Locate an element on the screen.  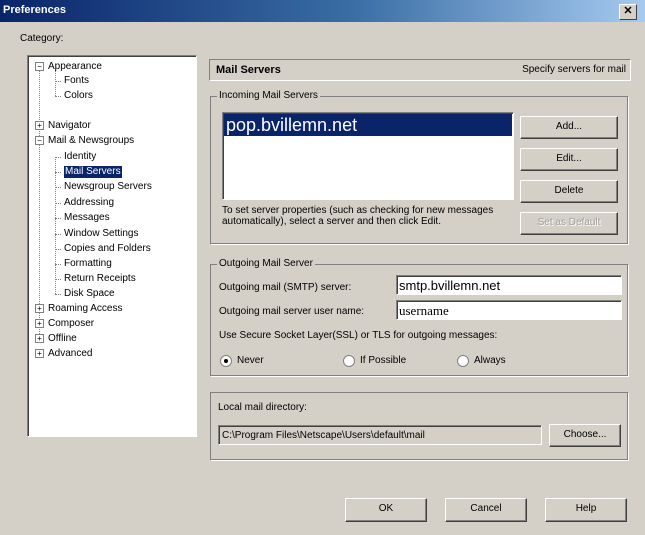
category-label: Category: is located at coordinates (42, 38).